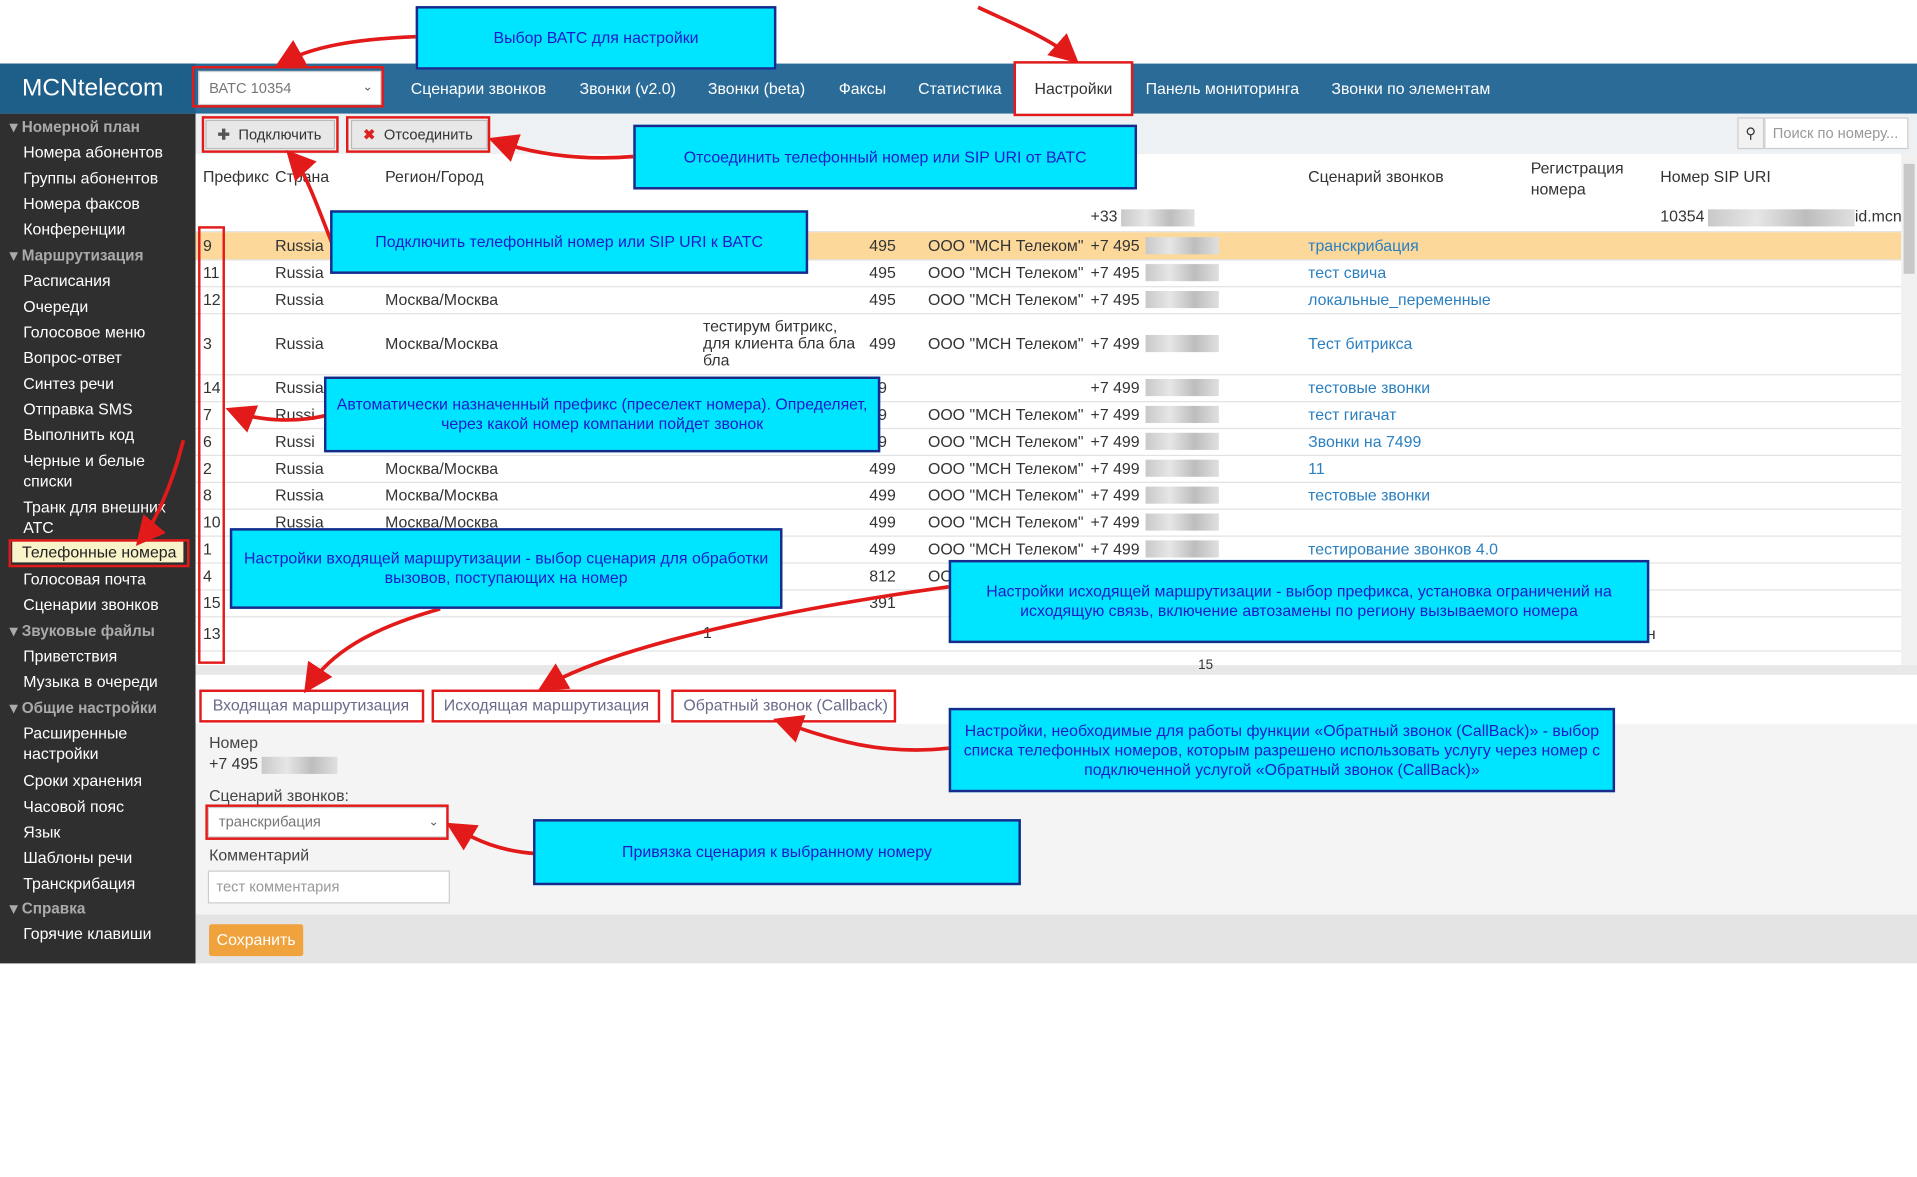 This screenshot has height=1177, width=1917. What do you see at coordinates (1909, 411) in the screenshot?
I see `table-scrollbar` at bounding box center [1909, 411].